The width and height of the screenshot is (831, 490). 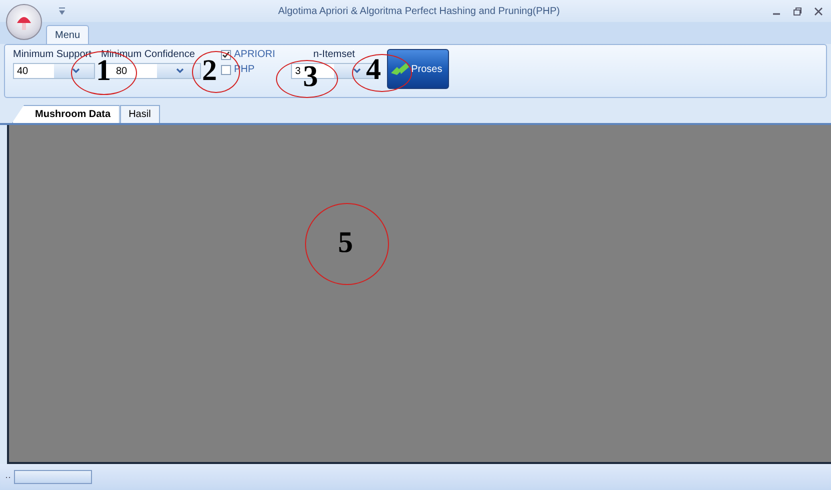 I want to click on arrows-icon, so click(x=400, y=69).